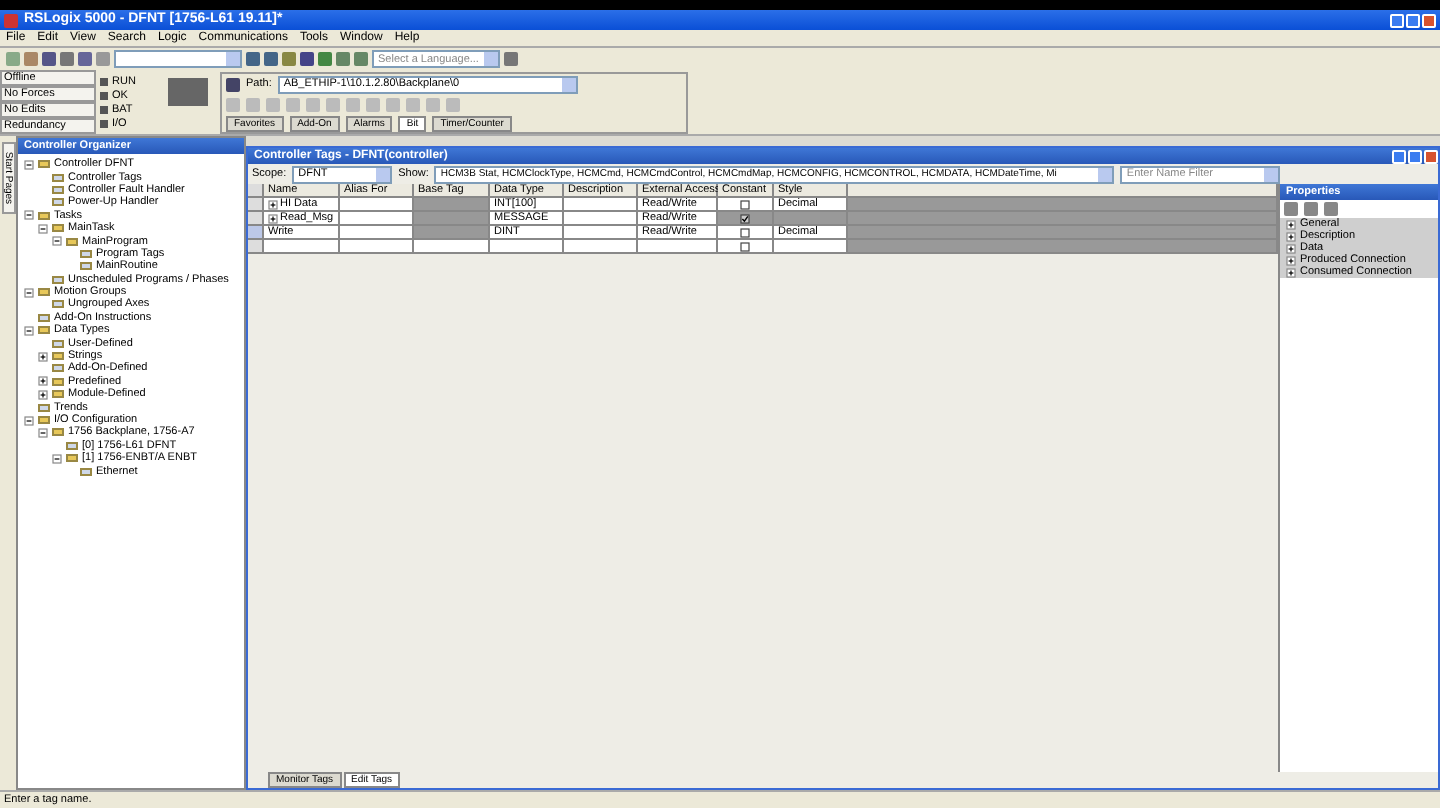 The height and width of the screenshot is (808, 1440). Describe the element at coordinates (178, 59) in the screenshot. I see `toolbar-combo` at that location.